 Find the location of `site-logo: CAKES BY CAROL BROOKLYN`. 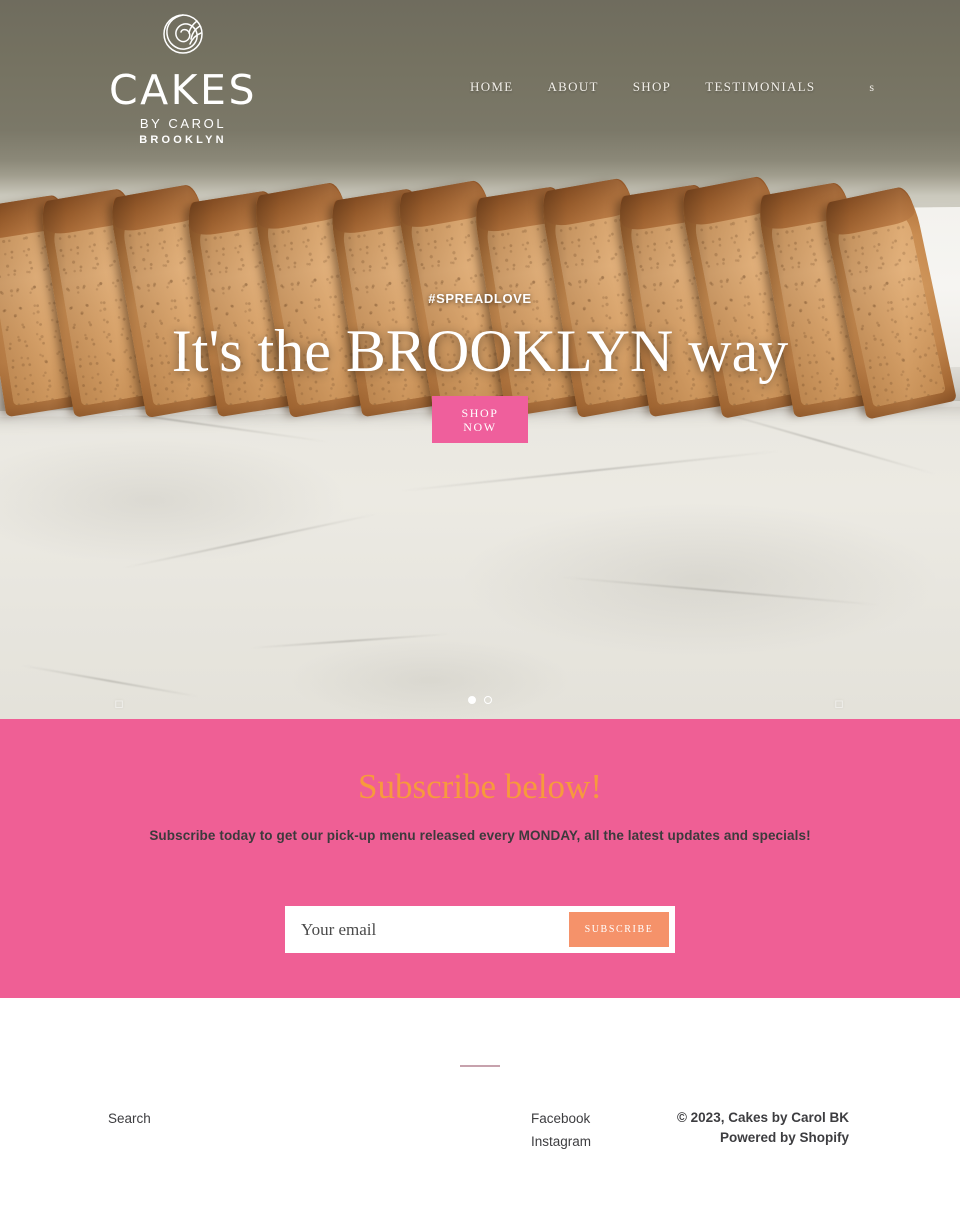

site-logo: CAKES BY CAROL BROOKLYN is located at coordinates (182, 77).